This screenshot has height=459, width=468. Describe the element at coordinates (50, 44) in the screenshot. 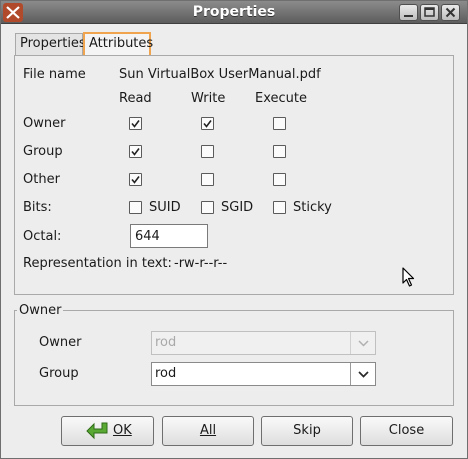

I see `tab-properties: Properties` at that location.